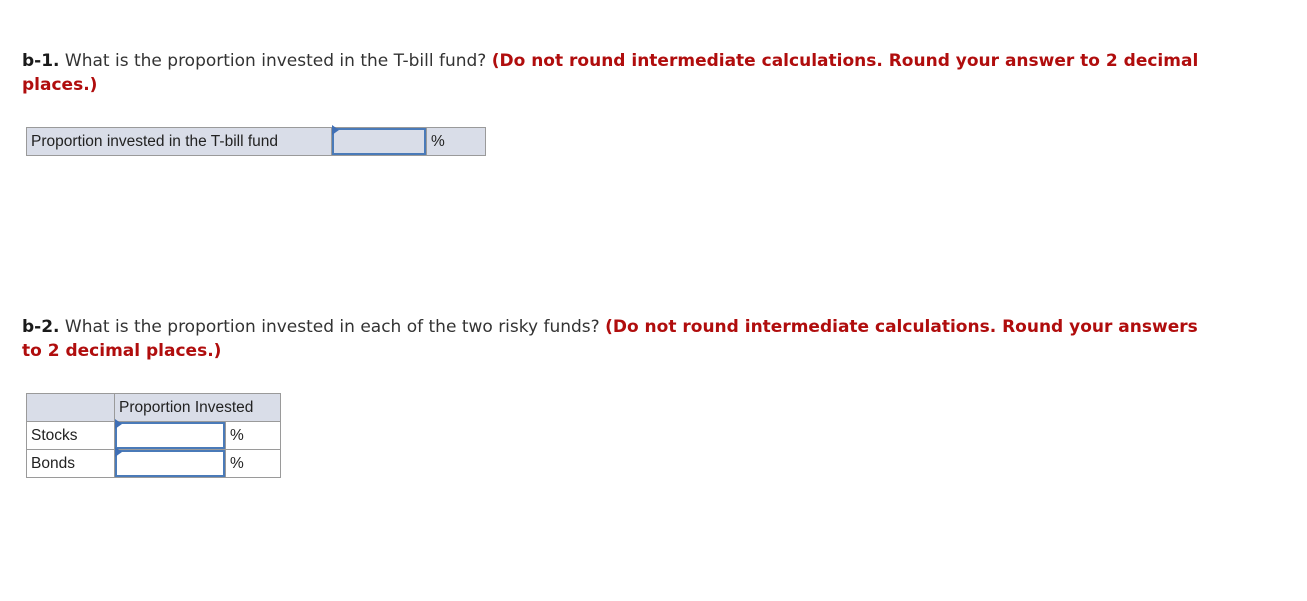  I want to click on risky-funds-table: Proportion Invested Stocks % Bonds %, so click(153, 435).